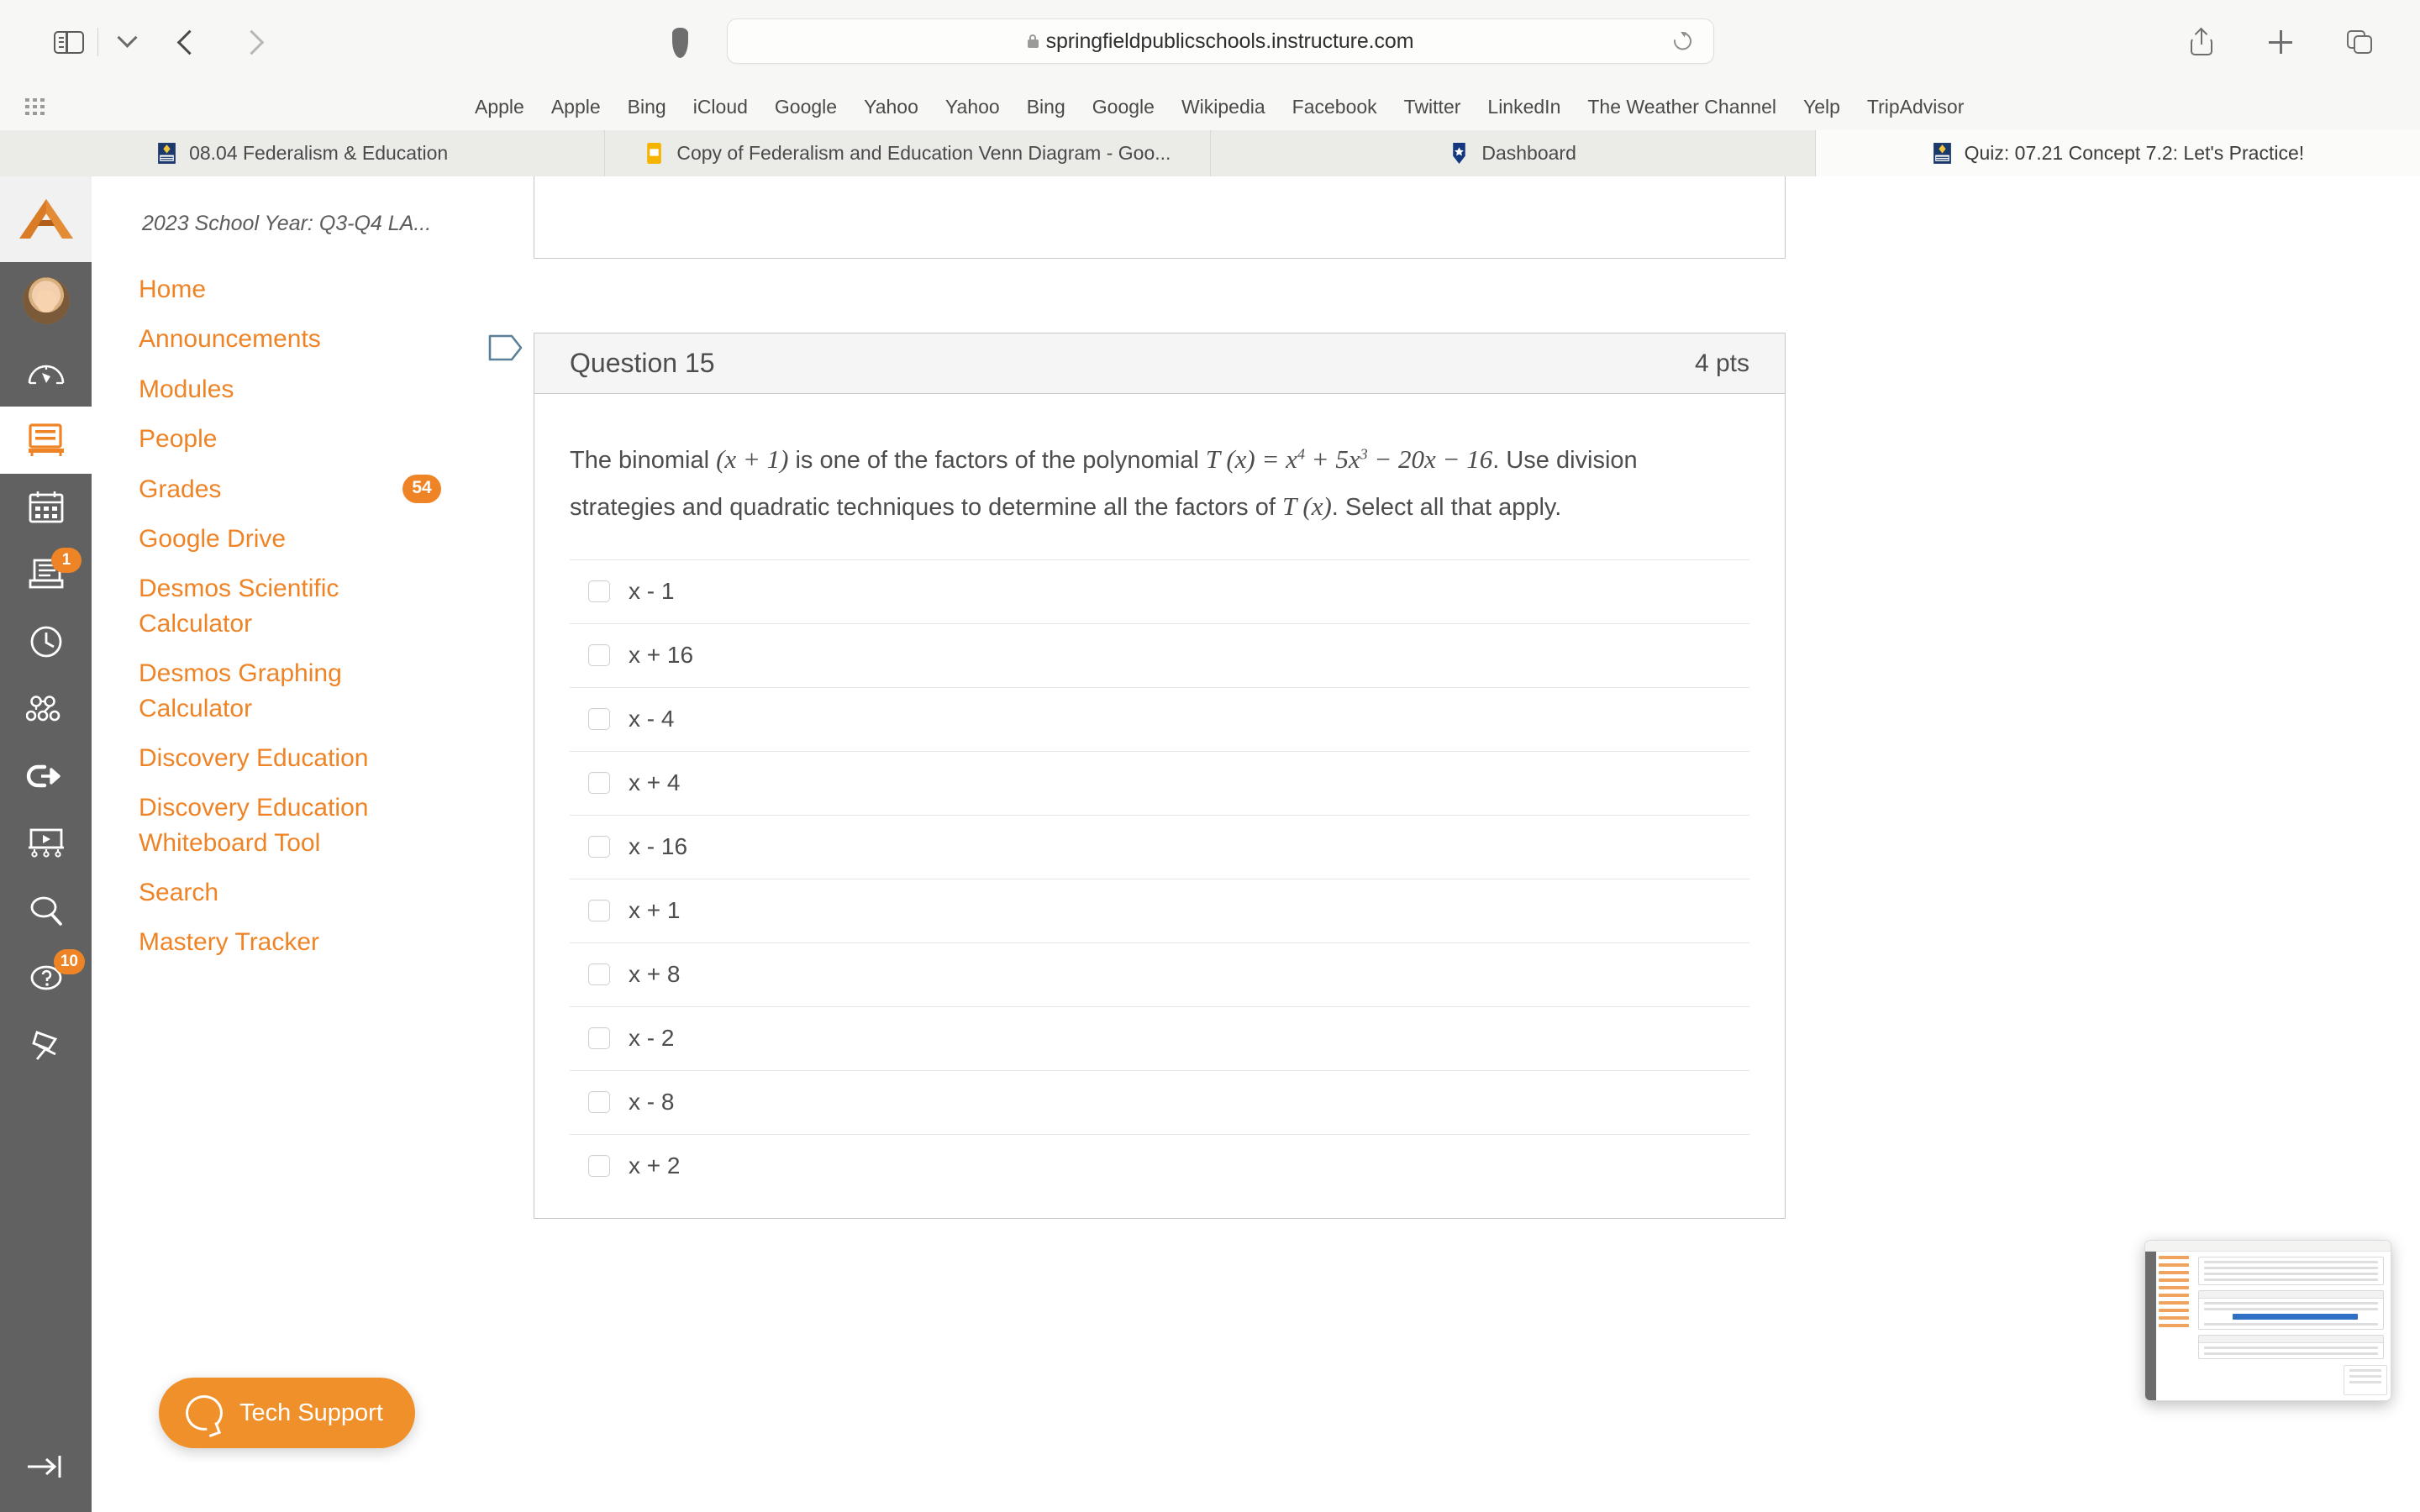  I want to click on tech-support-button: Tech Support, so click(287, 1413).